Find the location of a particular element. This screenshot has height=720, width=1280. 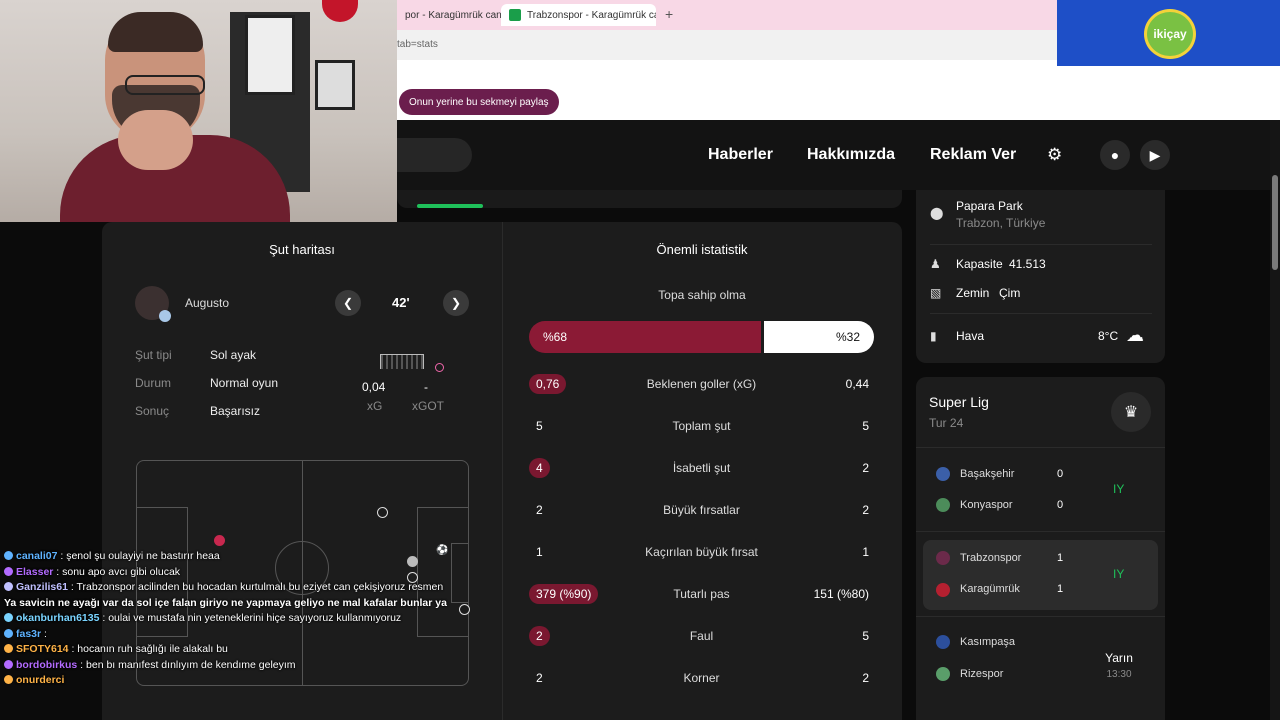

match-row: Kasımpaşa Rizespor Yarın 13:30 is located at coordinates (1040, 660).